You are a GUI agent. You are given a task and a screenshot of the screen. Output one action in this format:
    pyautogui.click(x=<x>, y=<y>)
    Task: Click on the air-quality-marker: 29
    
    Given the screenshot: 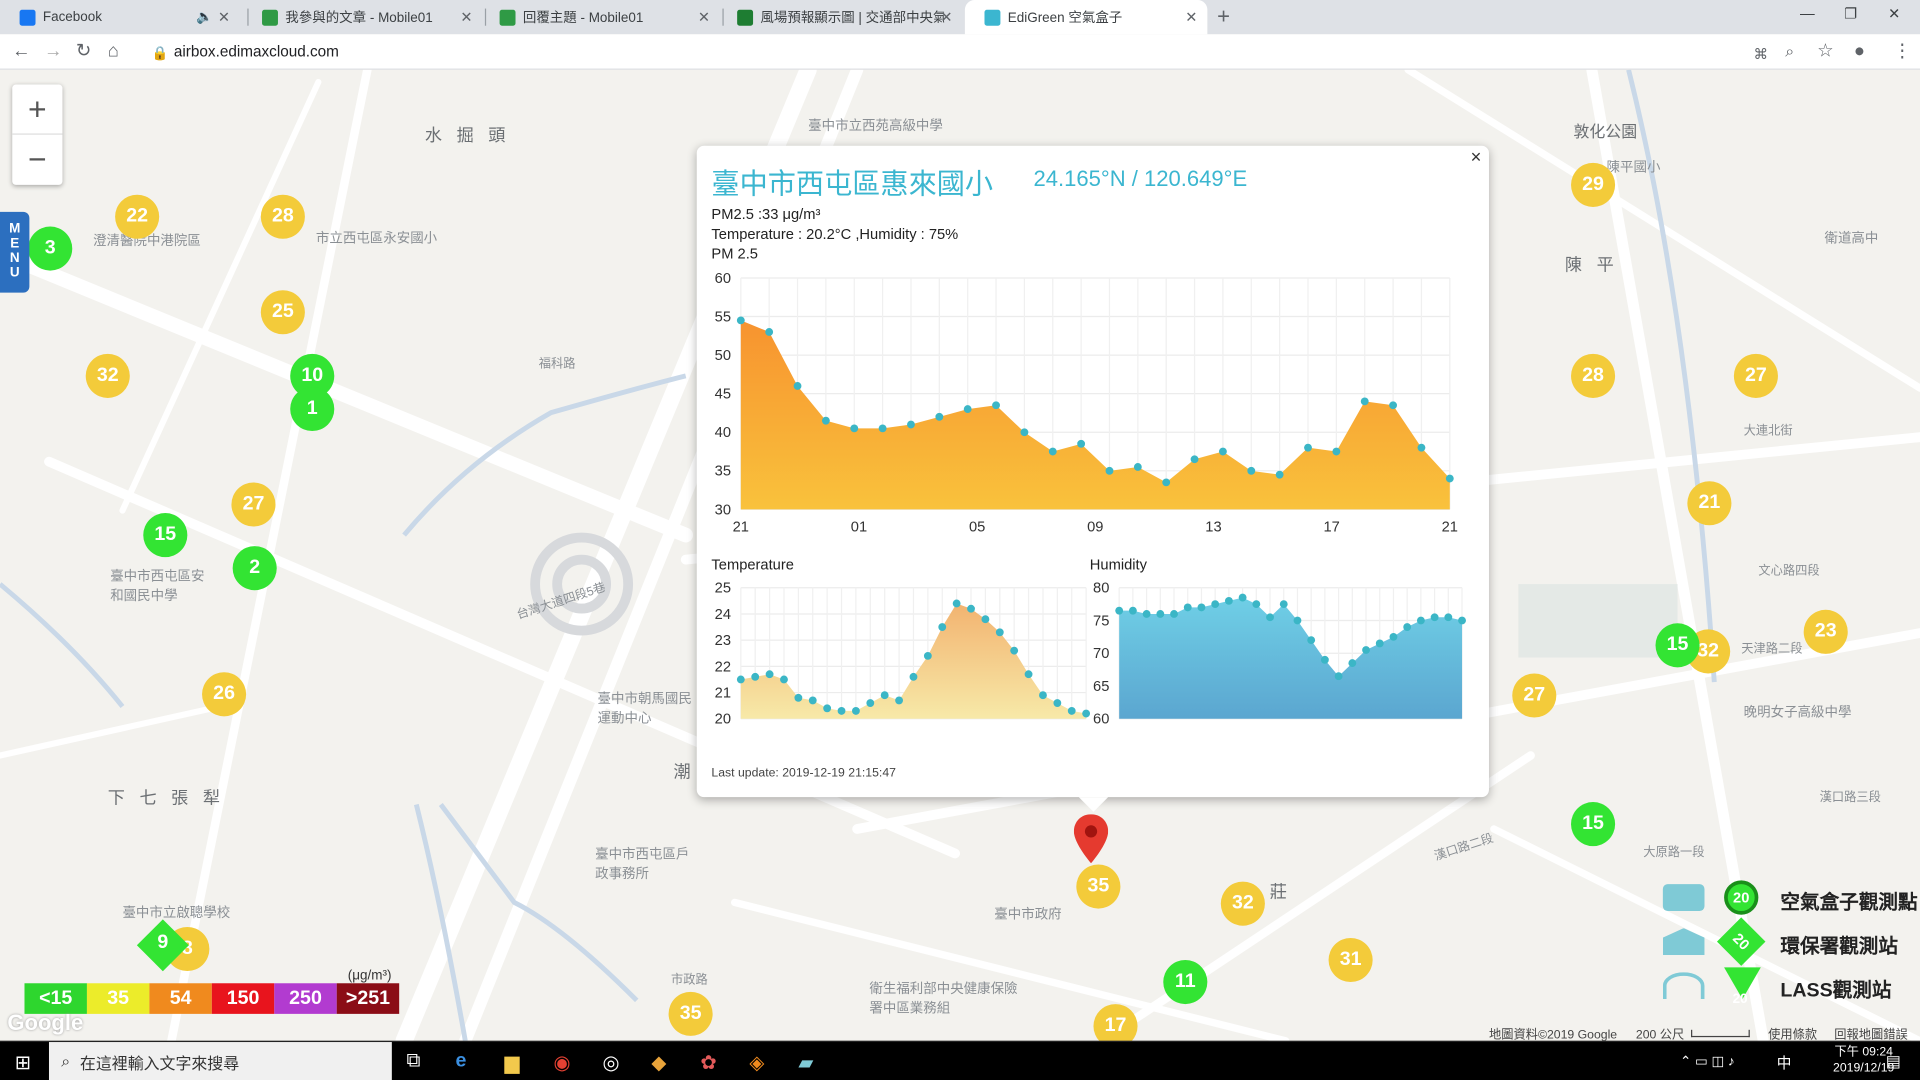 What is the action you would take?
    pyautogui.click(x=1593, y=184)
    